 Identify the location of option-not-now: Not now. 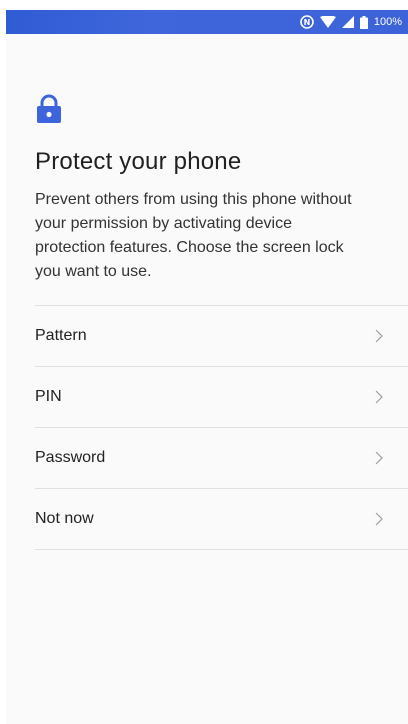
(221, 519).